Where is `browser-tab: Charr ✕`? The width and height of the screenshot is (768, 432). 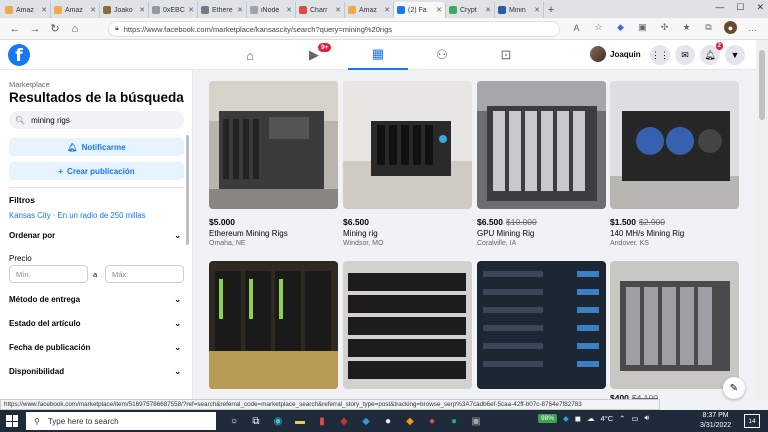
browser-tab: Charr ✕ is located at coordinates (320, 10).